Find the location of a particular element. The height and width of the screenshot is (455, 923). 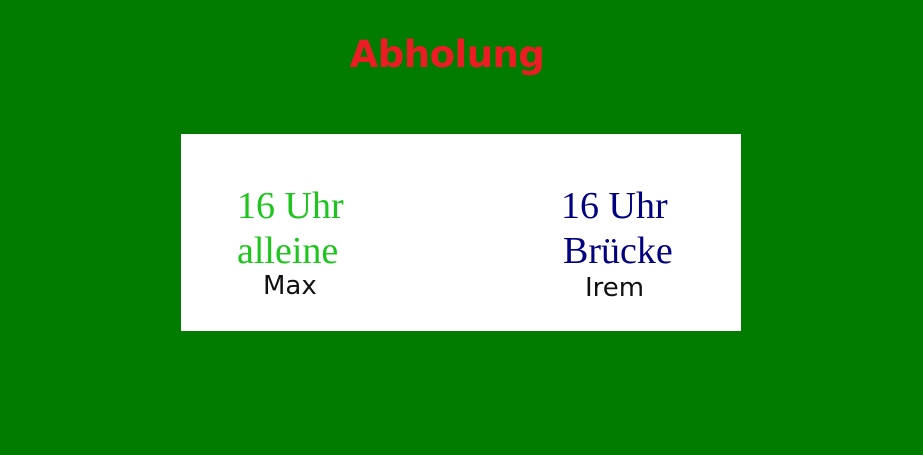

child-name-max: Max is located at coordinates (290, 286).